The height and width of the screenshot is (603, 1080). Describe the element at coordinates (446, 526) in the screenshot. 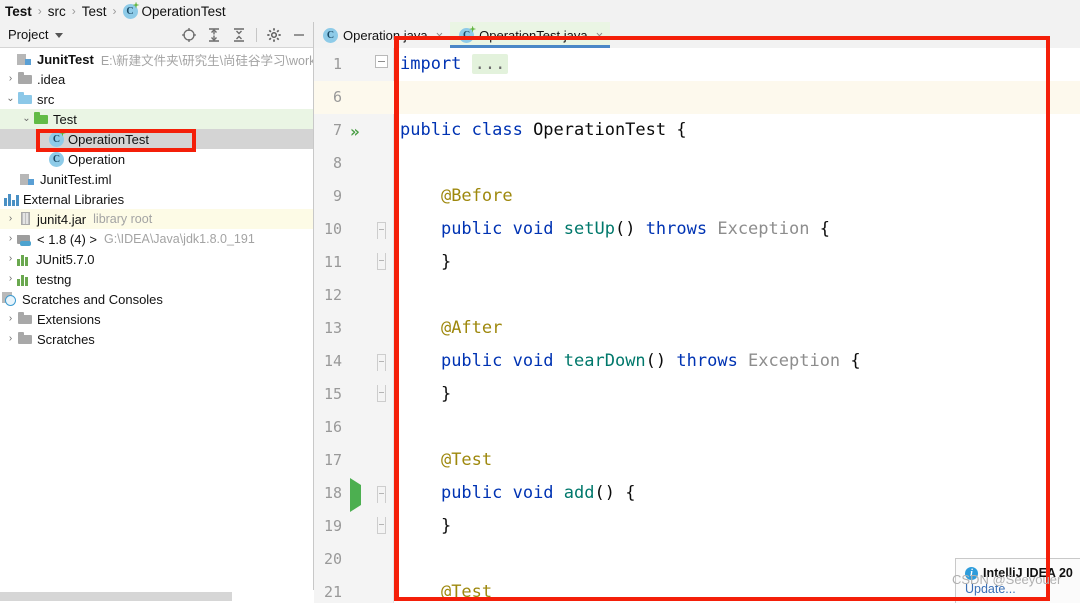

I see `code-text: }` at that location.